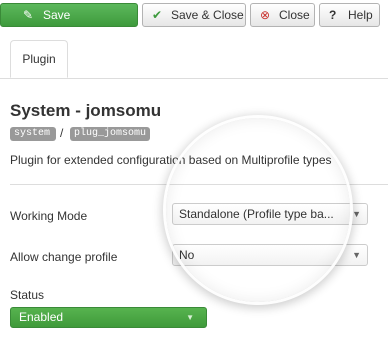  Describe the element at coordinates (28, 15) in the screenshot. I see `edit-icon: ✎` at that location.